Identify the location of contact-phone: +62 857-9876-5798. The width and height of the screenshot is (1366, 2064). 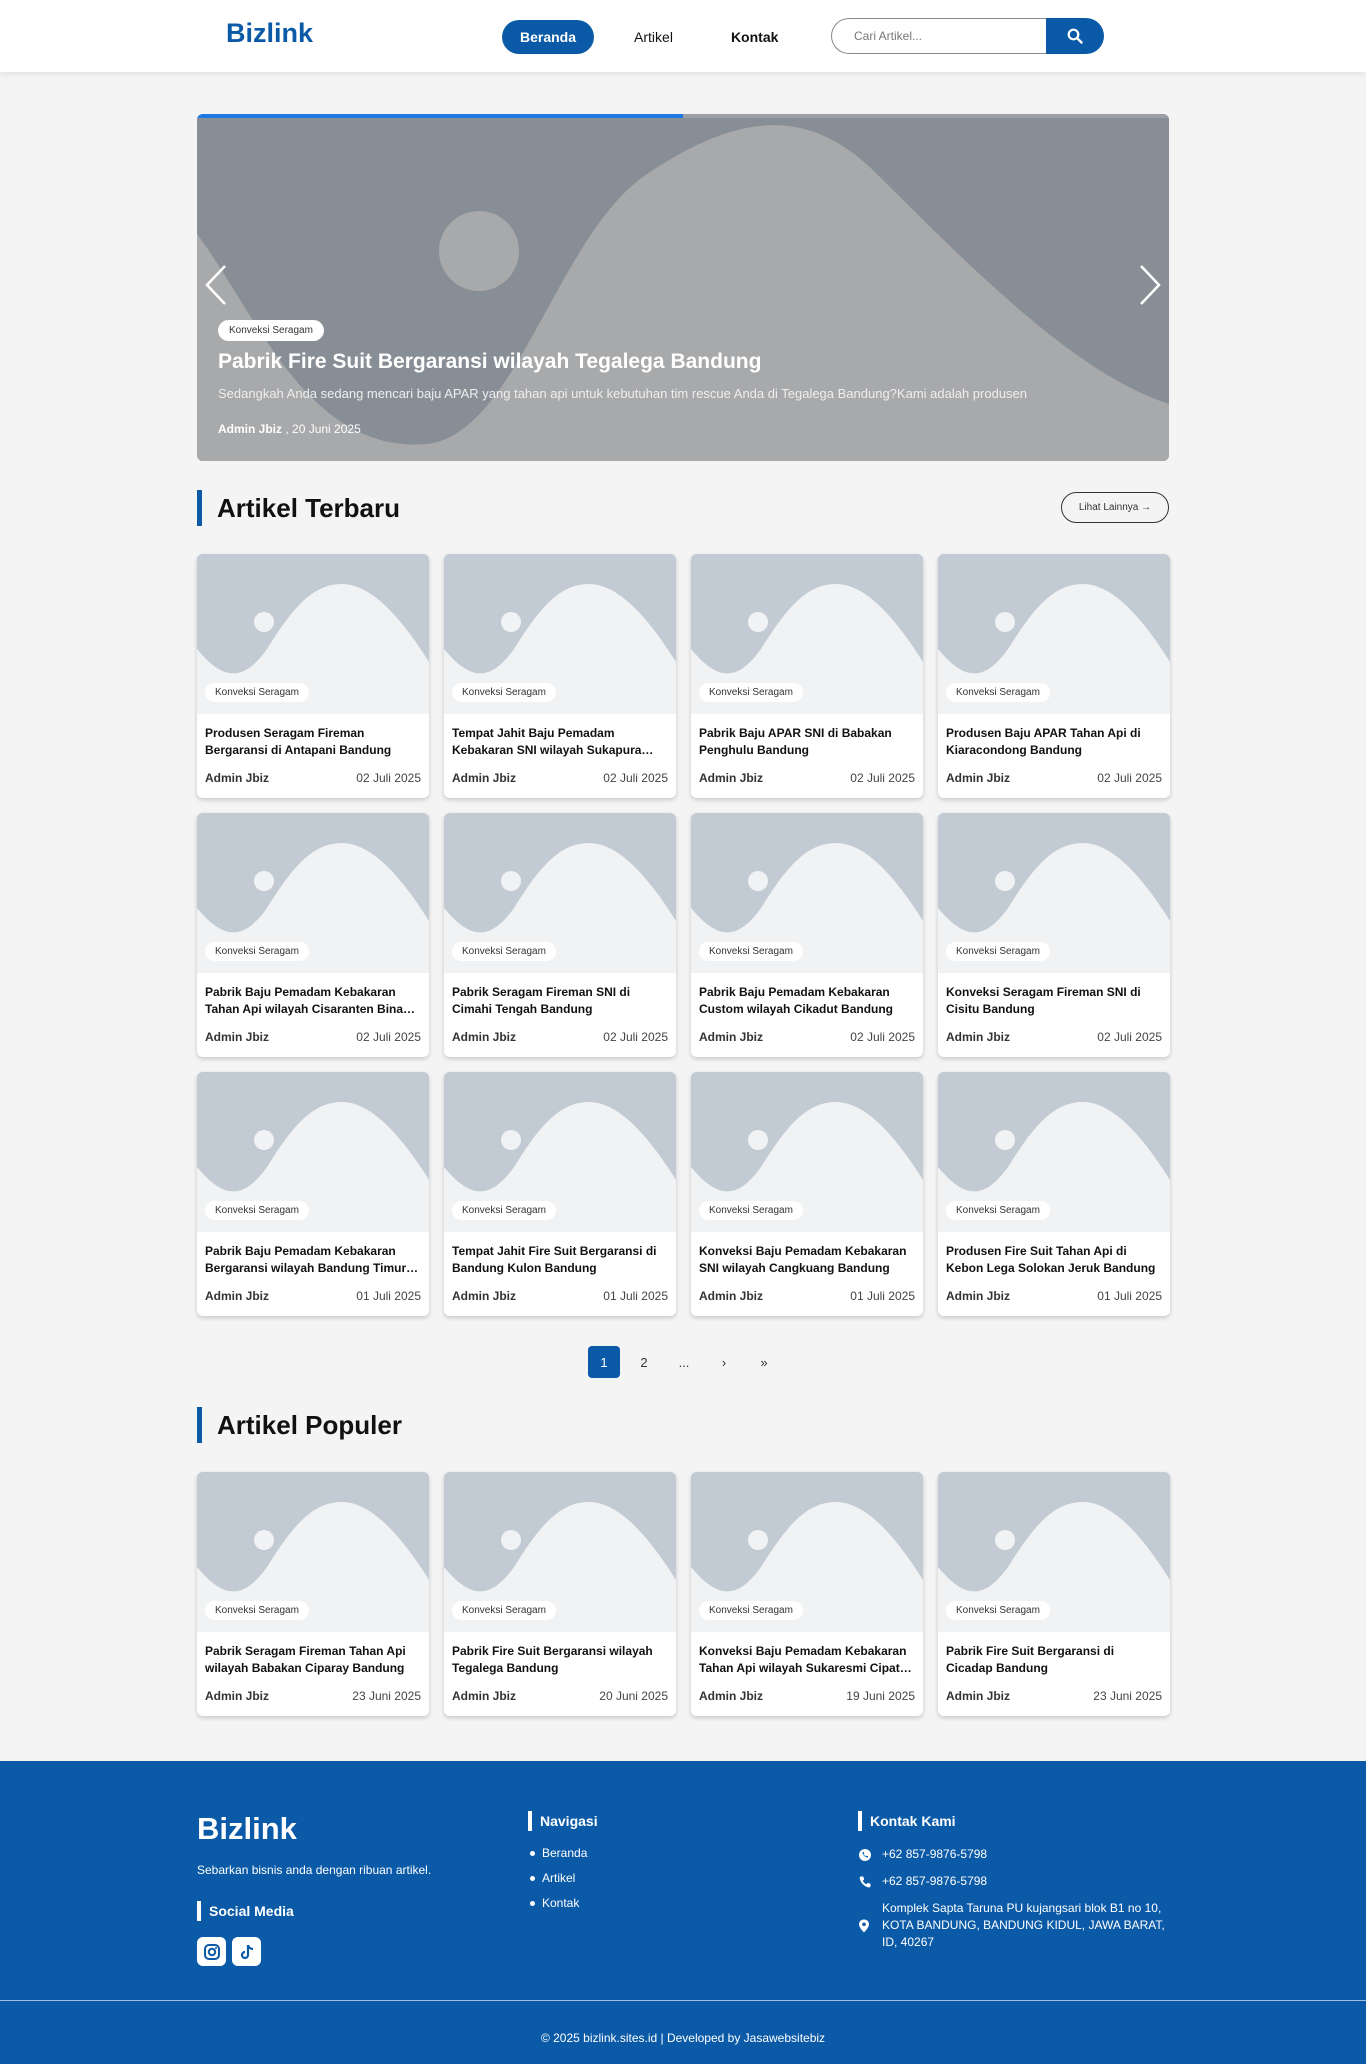
(1018, 1881).